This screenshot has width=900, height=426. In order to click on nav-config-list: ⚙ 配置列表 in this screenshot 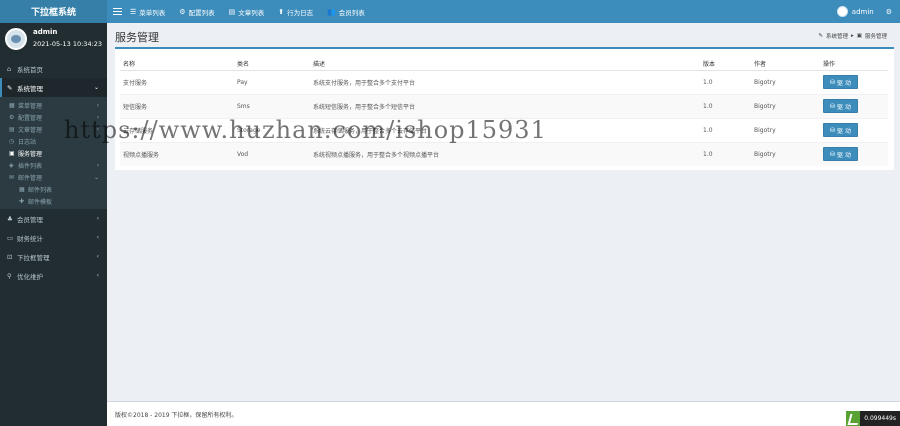, I will do `click(196, 12)`.